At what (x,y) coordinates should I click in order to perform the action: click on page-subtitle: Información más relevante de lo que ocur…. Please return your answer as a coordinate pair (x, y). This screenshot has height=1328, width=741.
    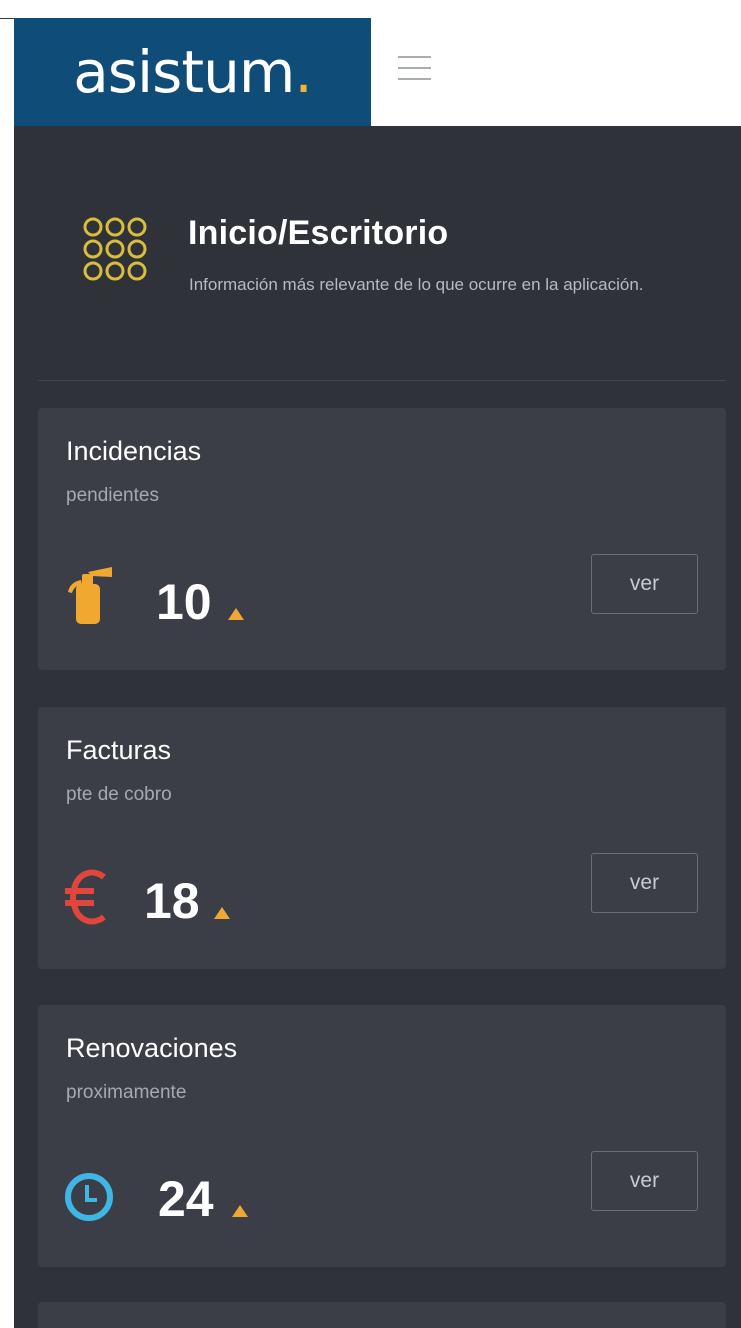
    Looking at the image, I should click on (416, 284).